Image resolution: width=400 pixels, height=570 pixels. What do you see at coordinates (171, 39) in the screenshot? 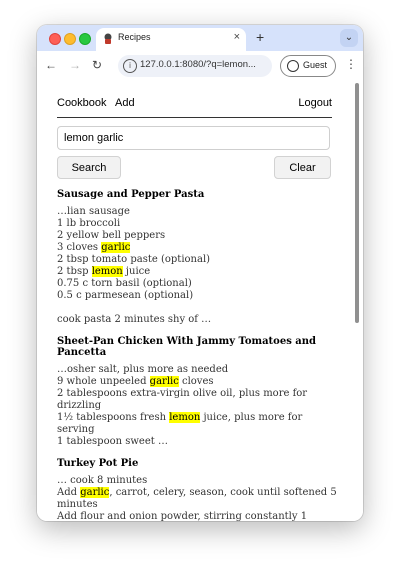
I see `tab-recipes: Recipes ×` at bounding box center [171, 39].